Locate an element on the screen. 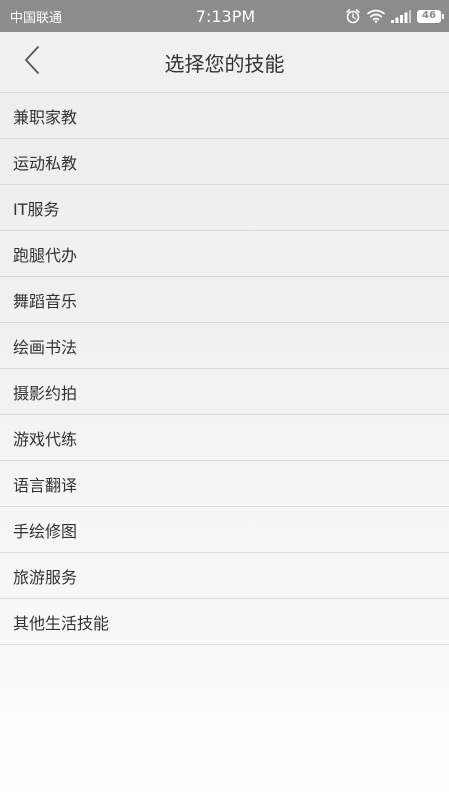  skill-item-other-life-skills: 其他生活技能 is located at coordinates (224, 622).